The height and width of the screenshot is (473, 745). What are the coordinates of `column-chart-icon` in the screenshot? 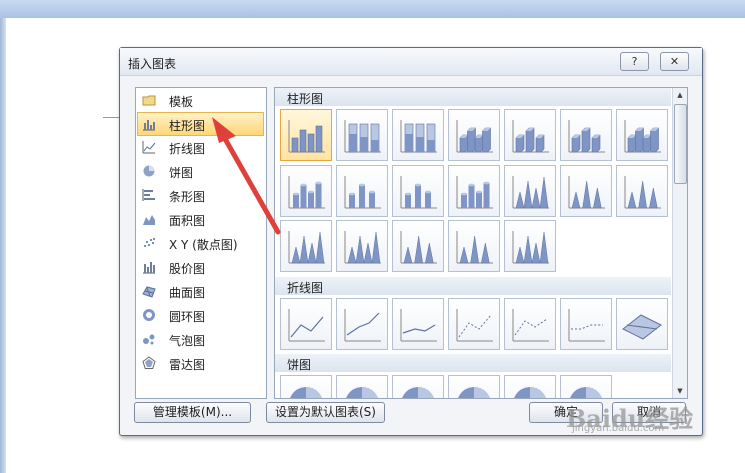 It's located at (149, 125).